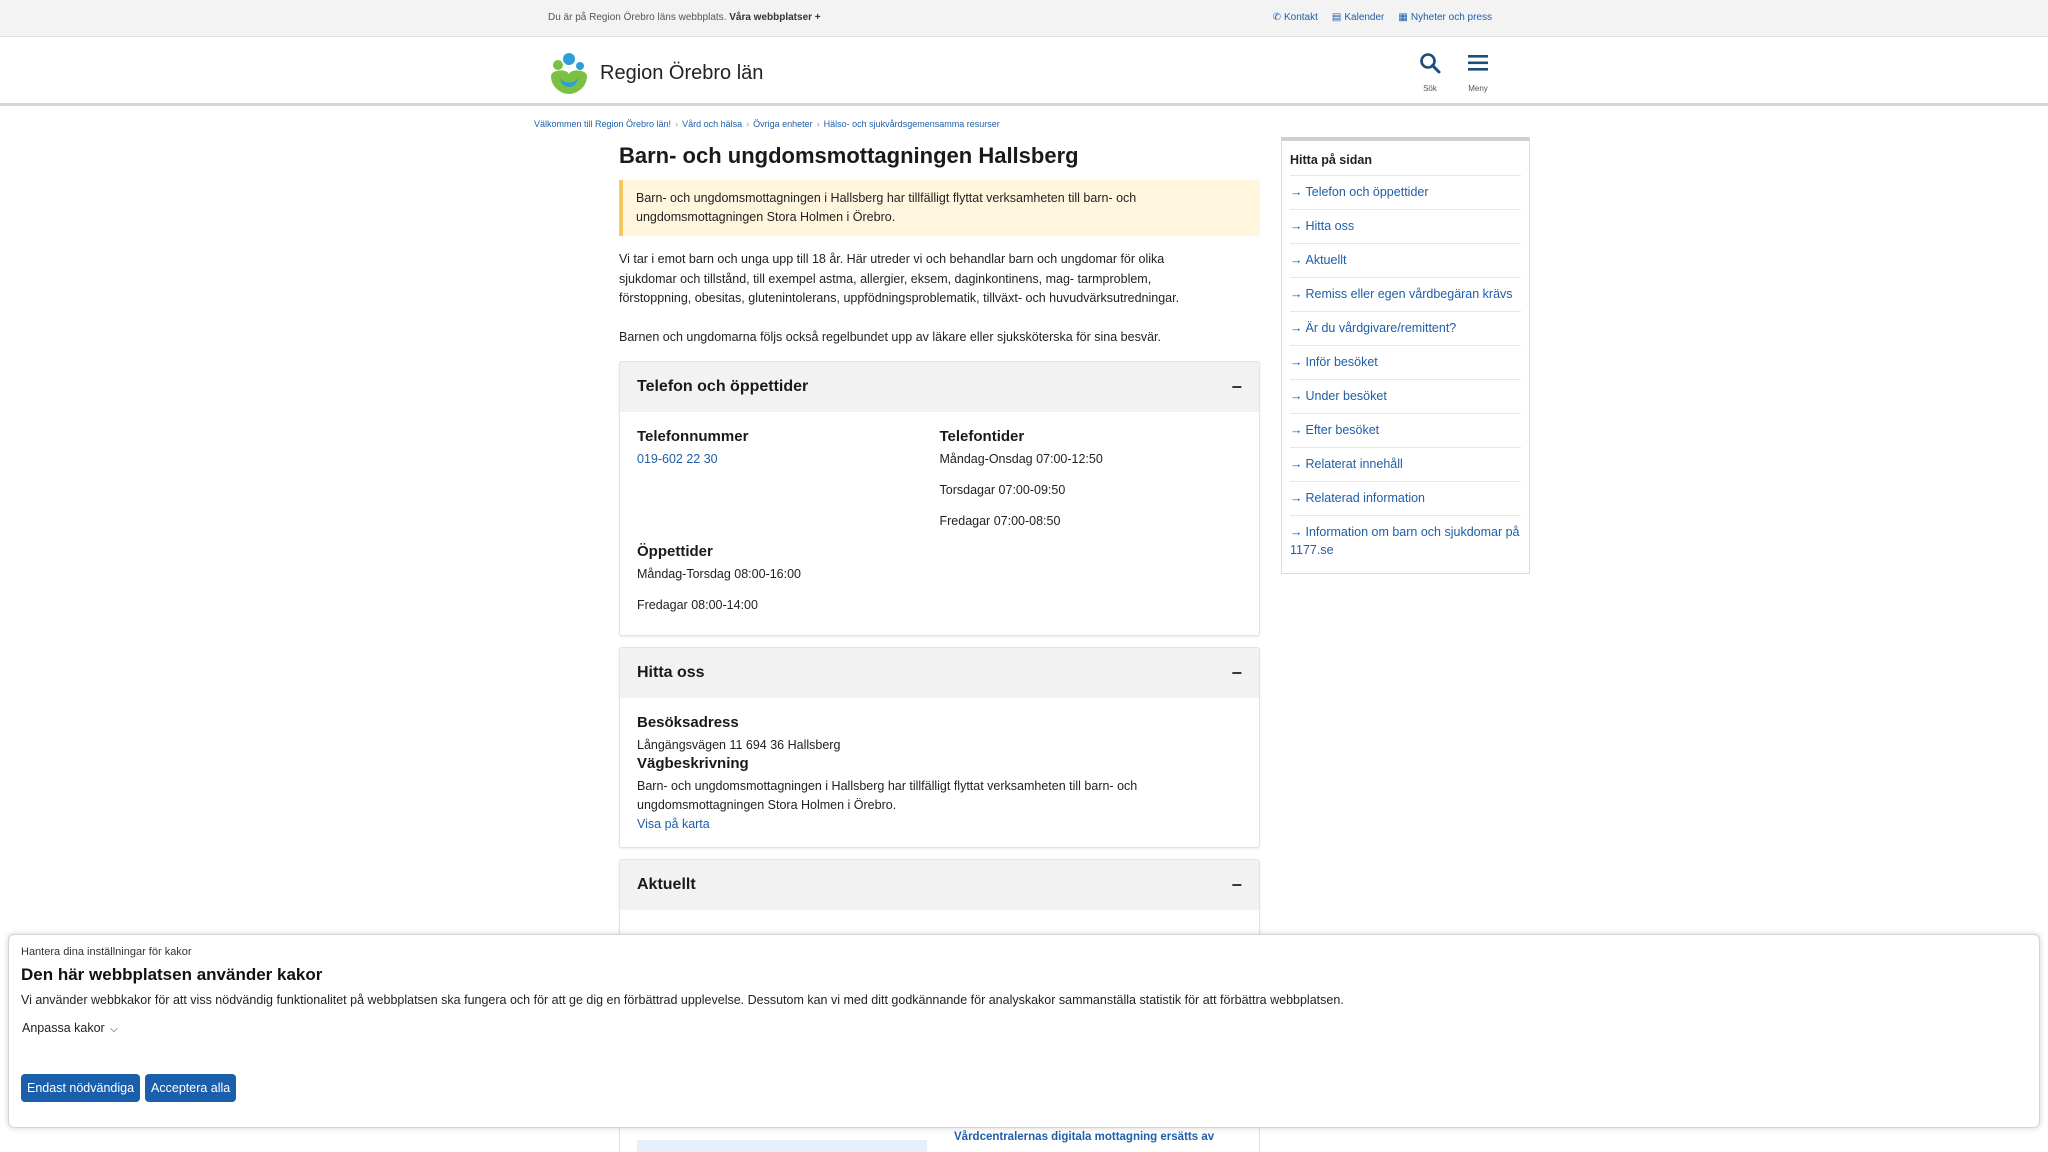 The height and width of the screenshot is (1152, 2048). I want to click on phone-time: Torsdagar 07:00-09:50, so click(1002, 490).